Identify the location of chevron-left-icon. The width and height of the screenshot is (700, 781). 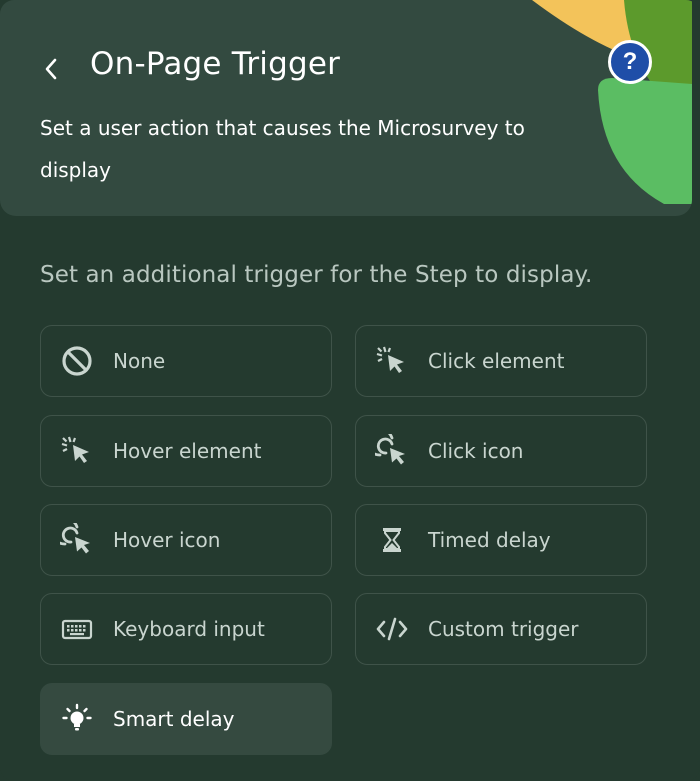
(51, 69).